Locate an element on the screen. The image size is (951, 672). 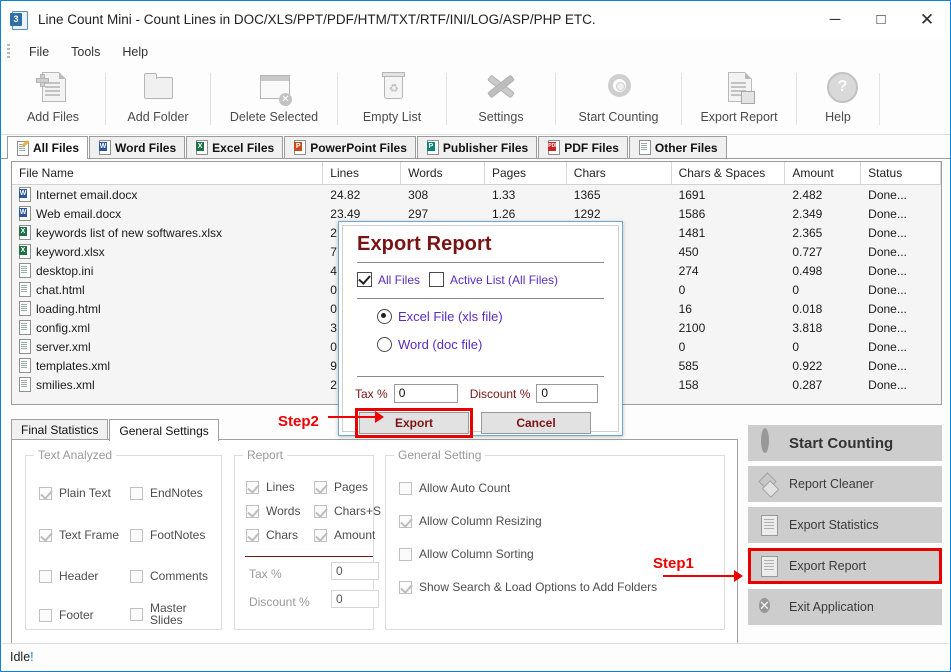
toolbar-add-folder: Add Folder is located at coordinates (158, 99).